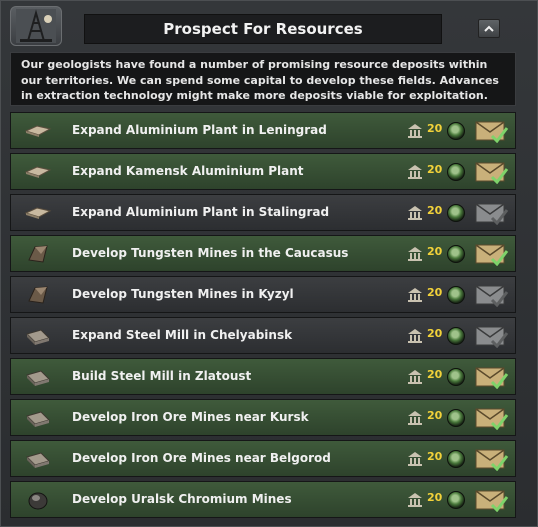 This screenshot has height=527, width=538. I want to click on decision-row: Expand Kamensk Aluminium Plant 20, so click(263, 171).